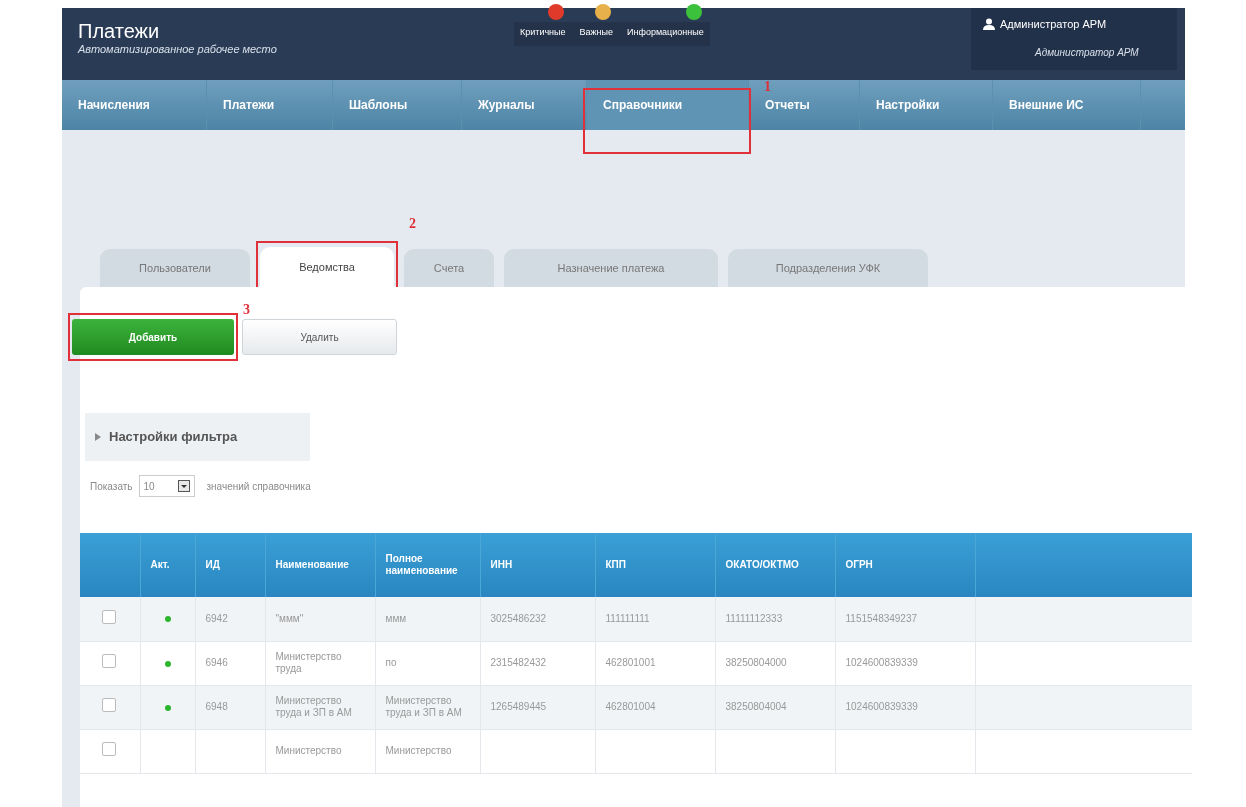 Image resolution: width=1246 pixels, height=807 pixels. What do you see at coordinates (427, 565) in the screenshot?
I see `column-header: Полное наименование` at bounding box center [427, 565].